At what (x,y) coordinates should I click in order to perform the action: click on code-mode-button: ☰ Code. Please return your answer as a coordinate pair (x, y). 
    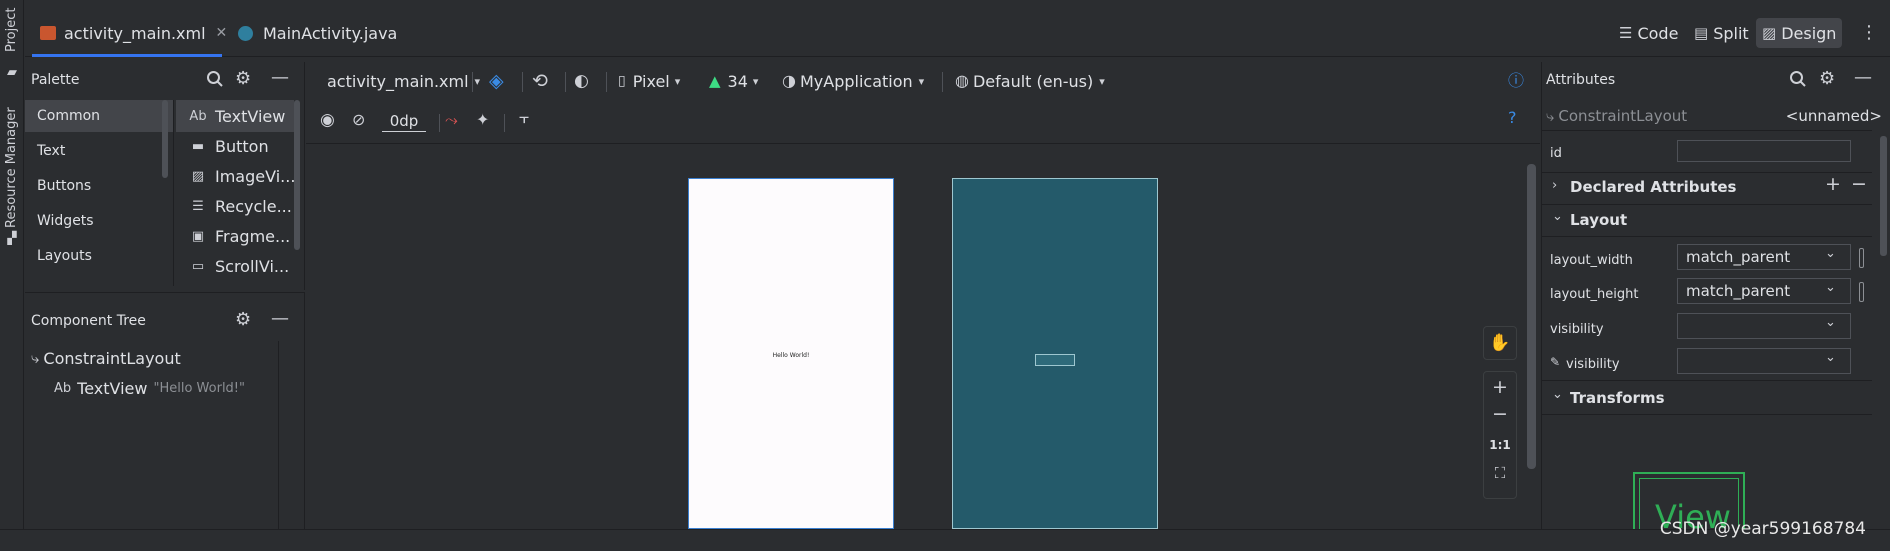
    Looking at the image, I should click on (1648, 33).